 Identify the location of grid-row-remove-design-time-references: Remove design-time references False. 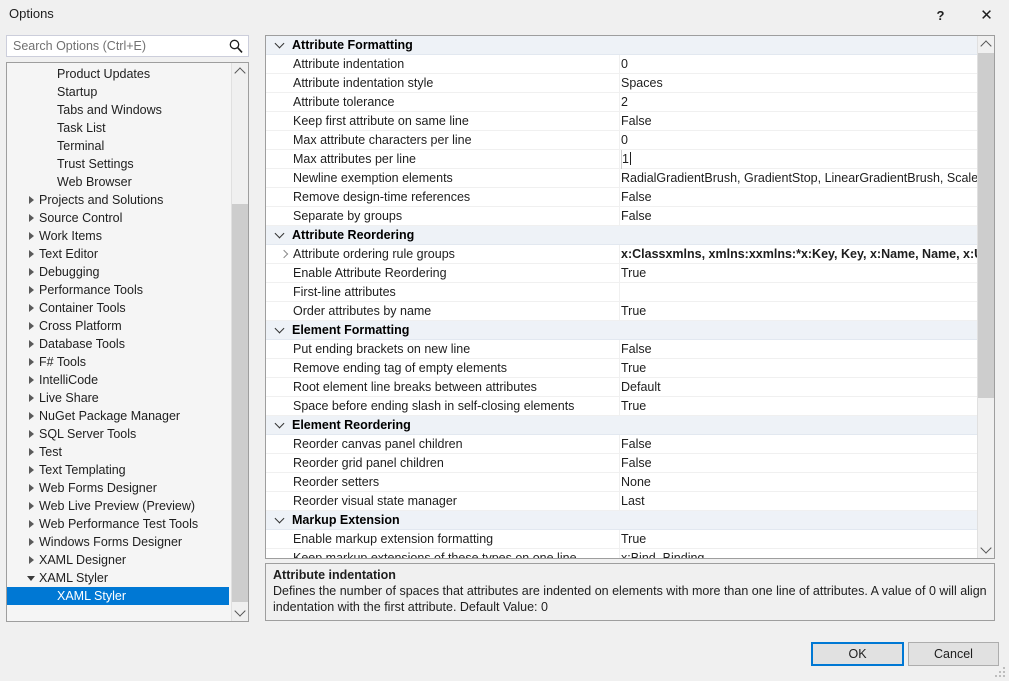
(622, 197).